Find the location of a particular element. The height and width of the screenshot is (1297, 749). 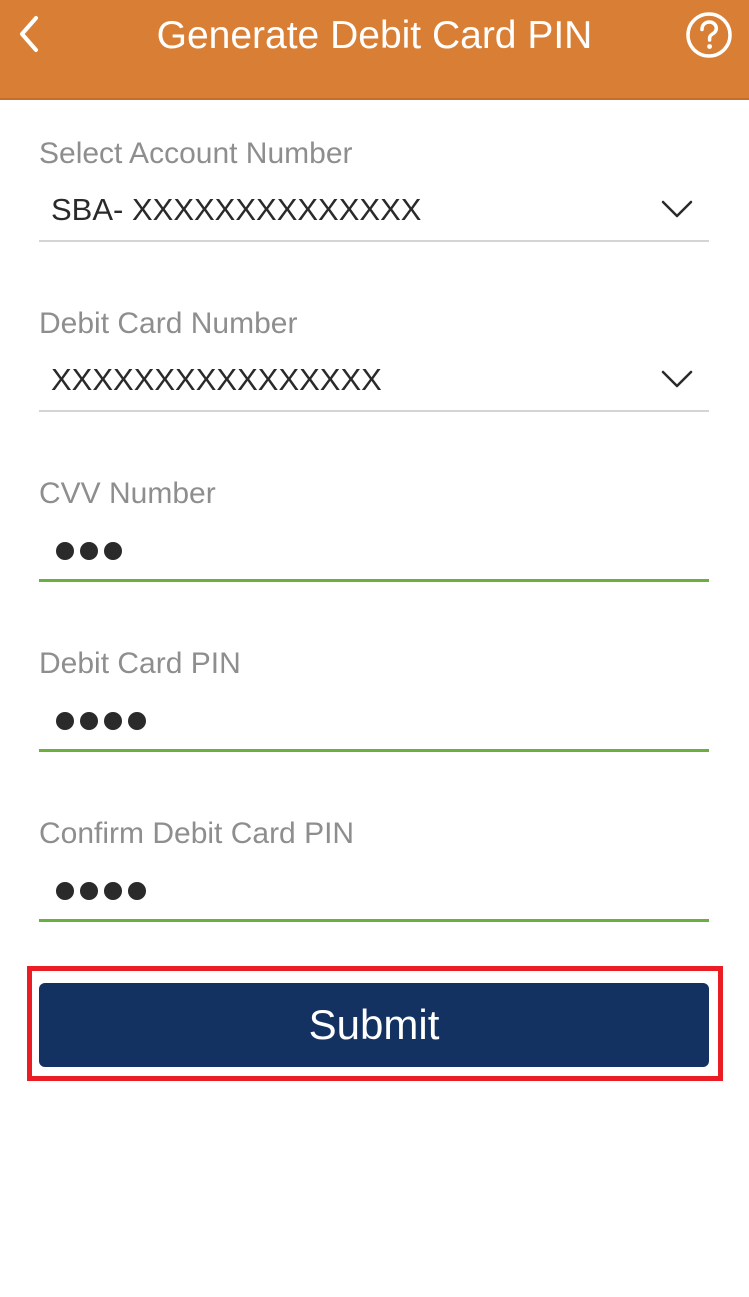

account-value: SBA- XXXXXXXXXXXXXX is located at coordinates (236, 209).